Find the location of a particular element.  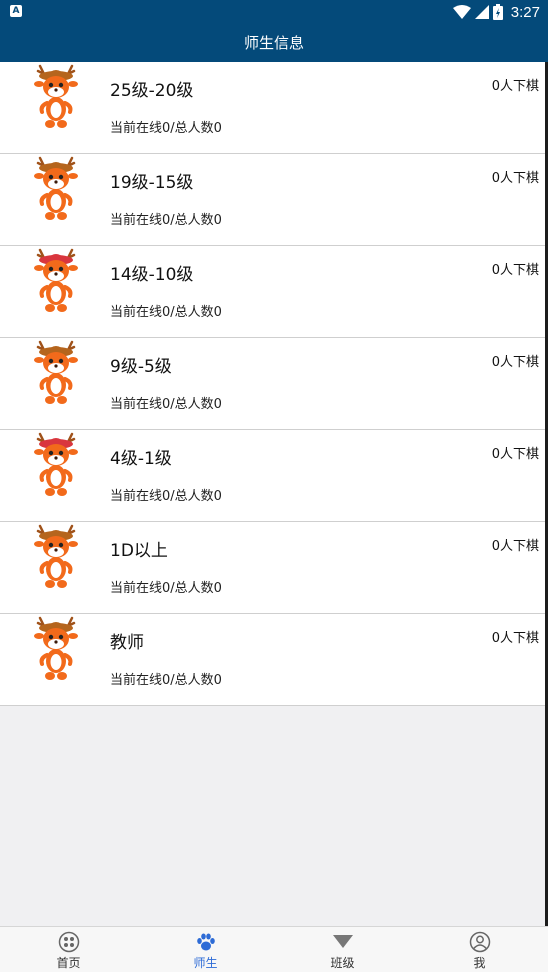

home-grid-icon is located at coordinates (68, 942).